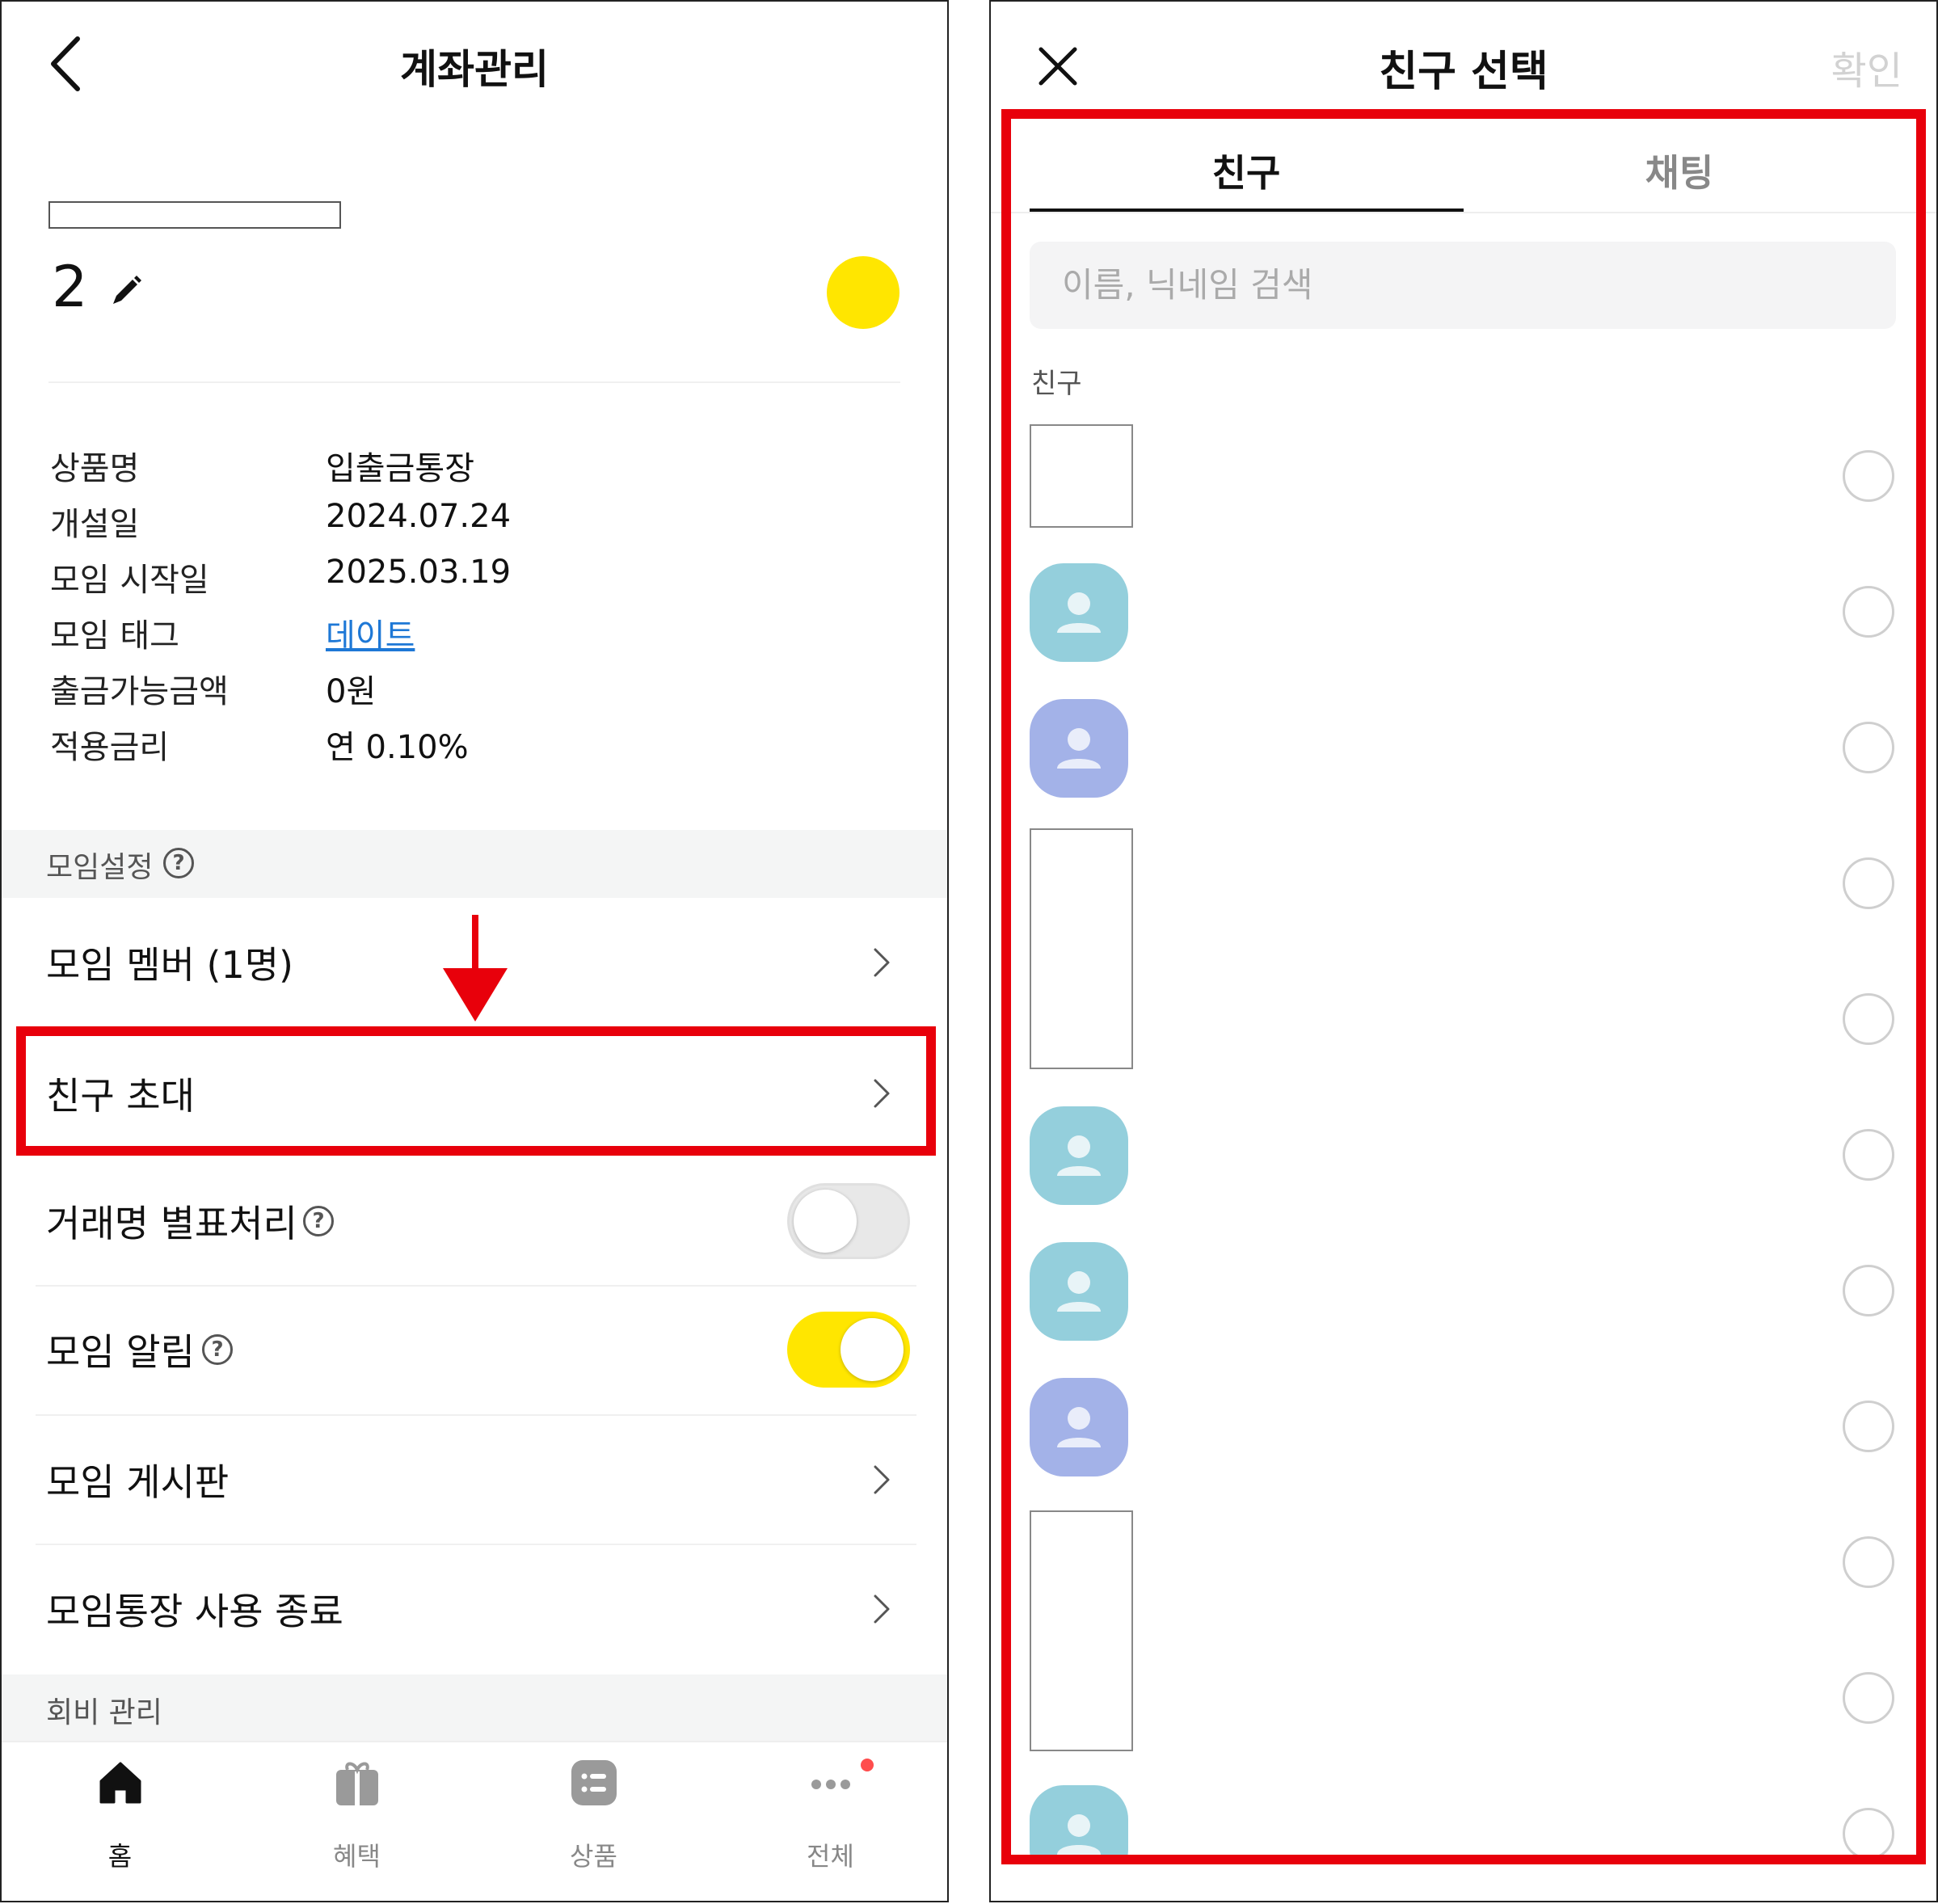  What do you see at coordinates (194, 1611) in the screenshot?
I see `menu-label: 모임통장 사용 종료` at bounding box center [194, 1611].